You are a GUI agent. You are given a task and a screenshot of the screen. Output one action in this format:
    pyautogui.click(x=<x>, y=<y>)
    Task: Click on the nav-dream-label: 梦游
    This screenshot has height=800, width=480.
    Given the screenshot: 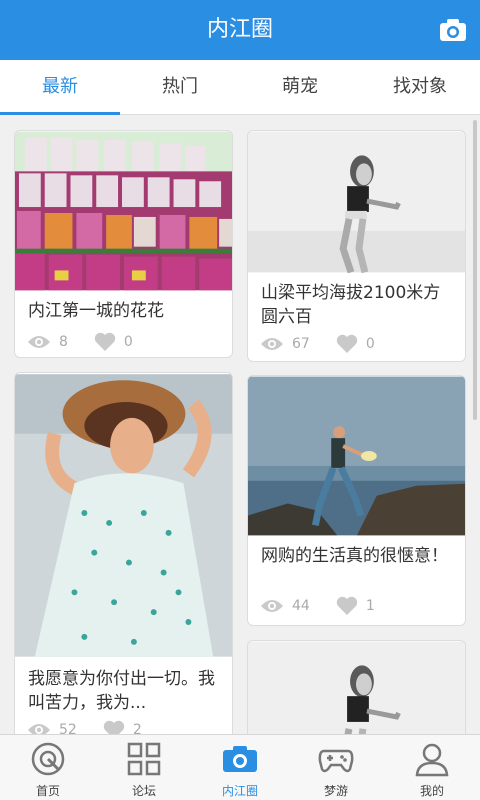 What is the action you would take?
    pyautogui.click(x=335, y=791)
    